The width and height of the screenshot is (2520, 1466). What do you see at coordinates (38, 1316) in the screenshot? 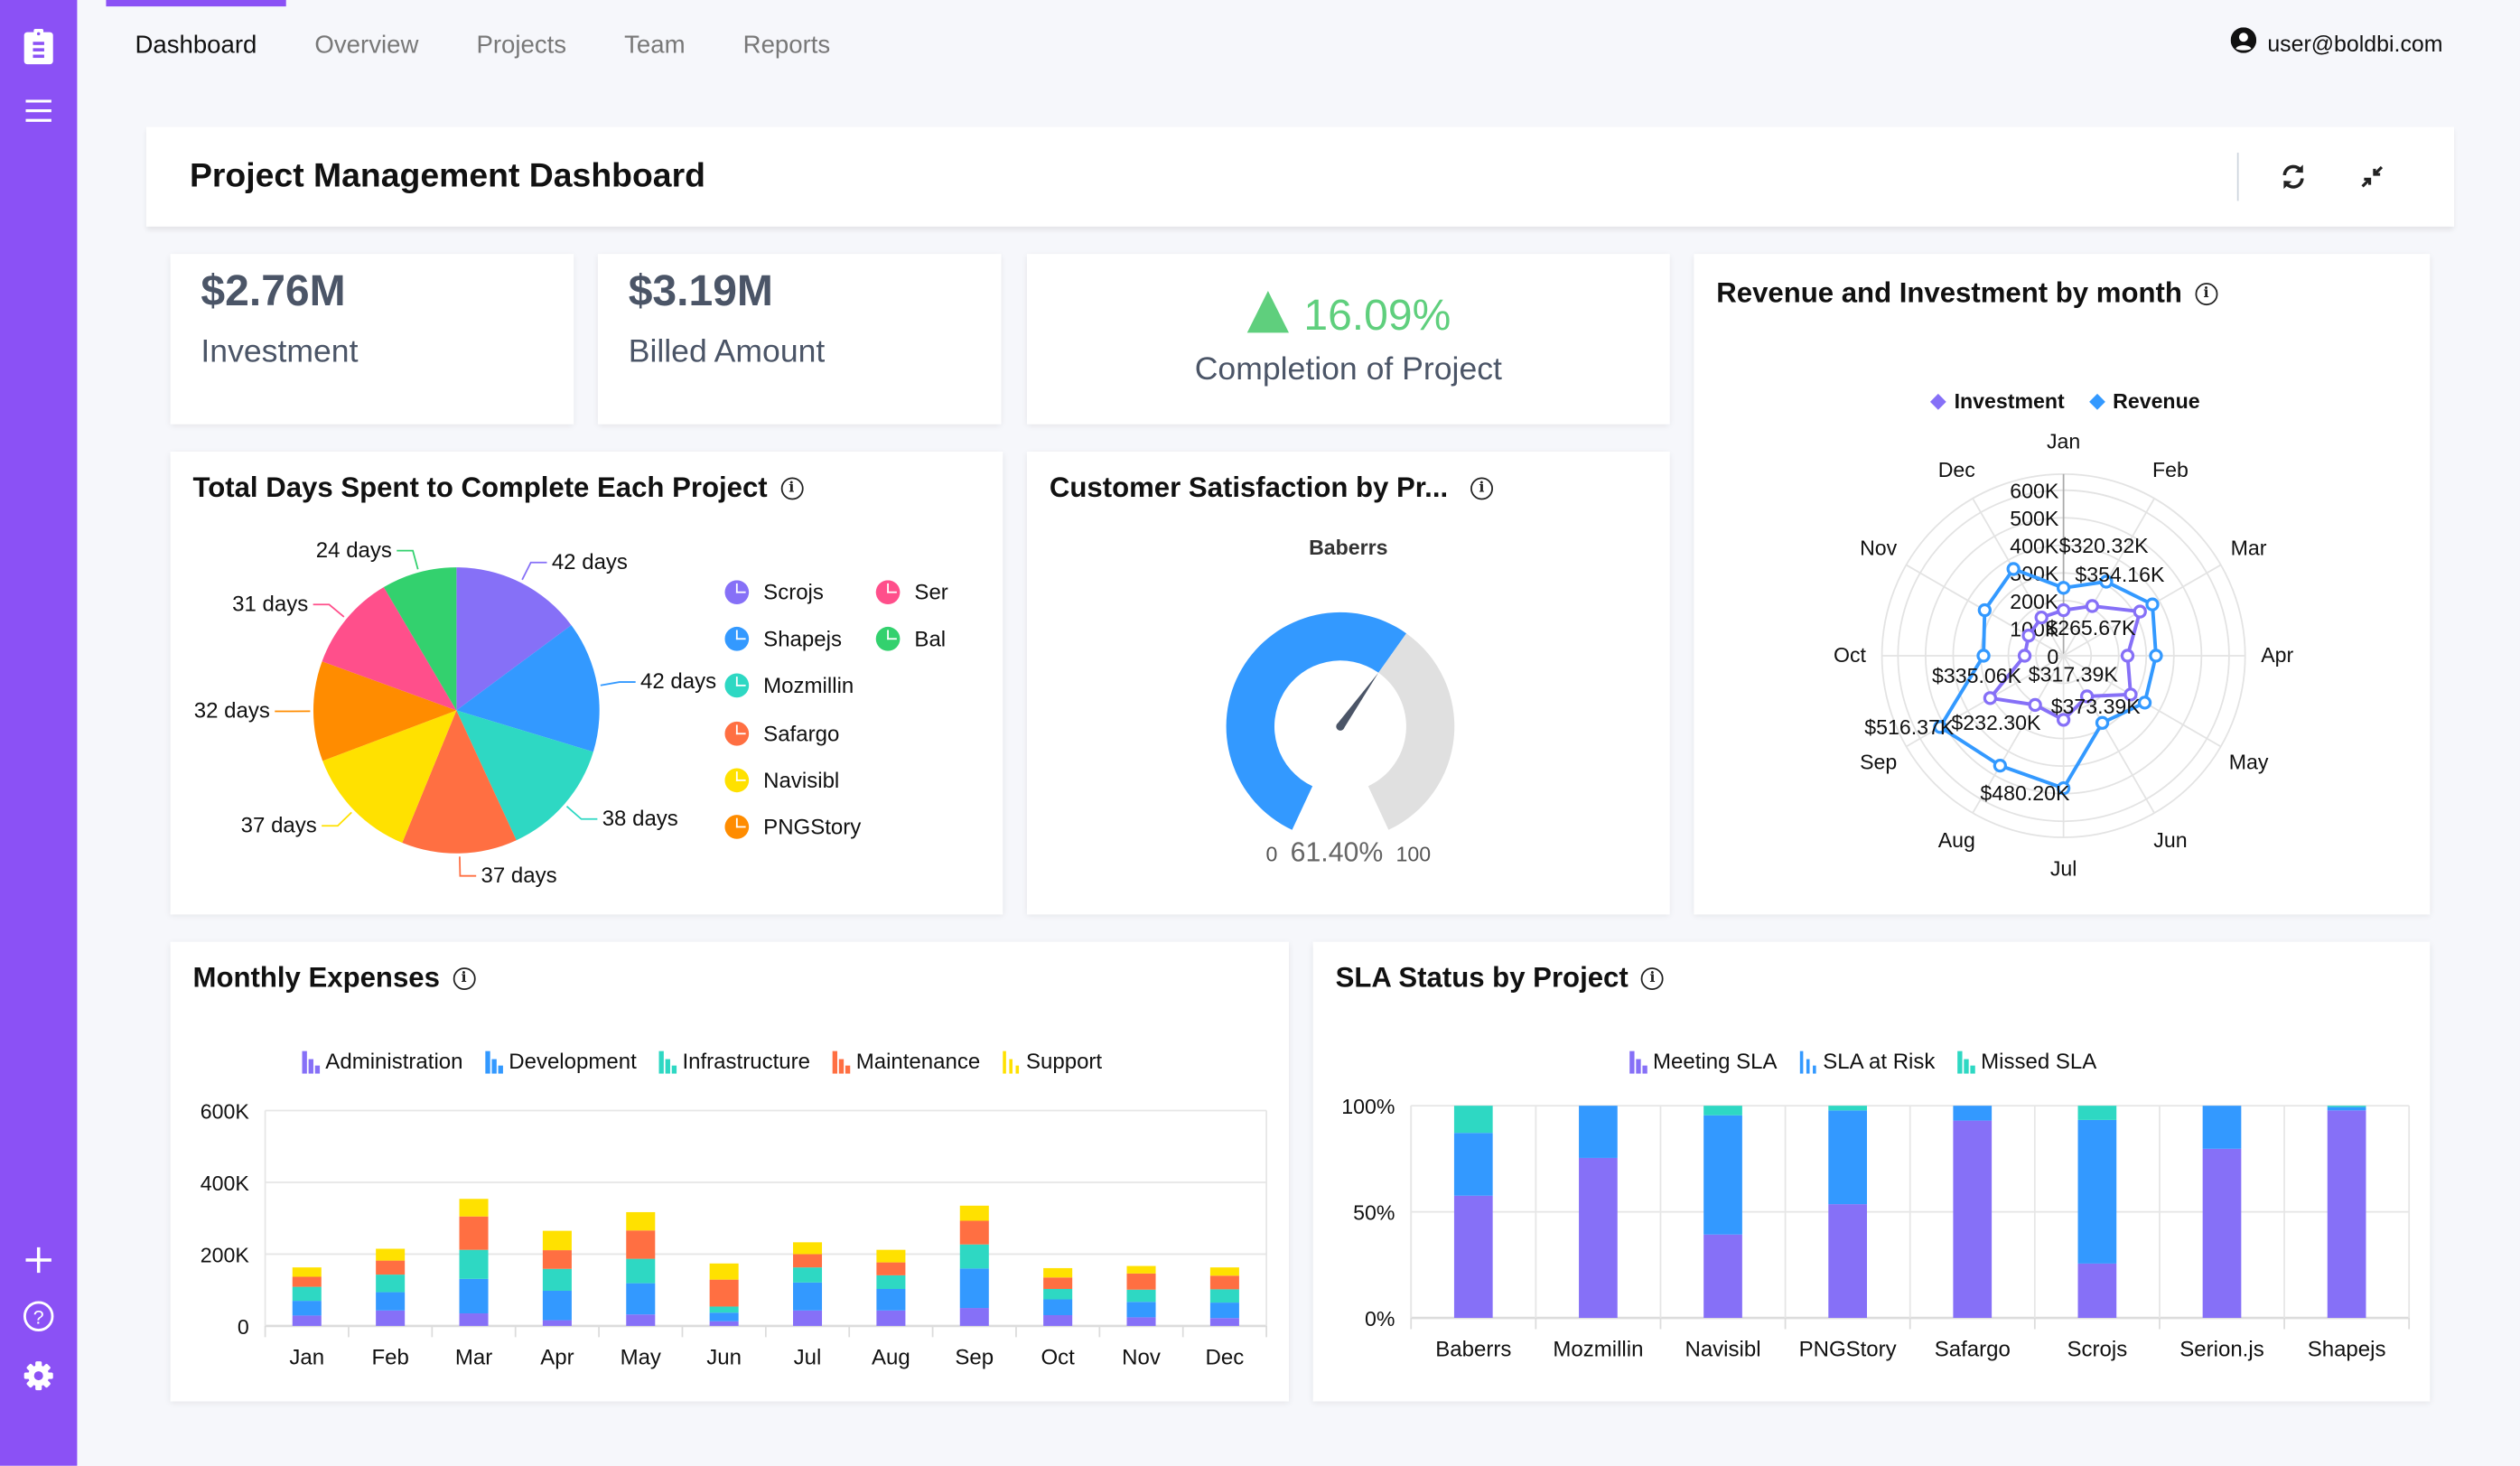
I see `help-icon: ?` at bounding box center [38, 1316].